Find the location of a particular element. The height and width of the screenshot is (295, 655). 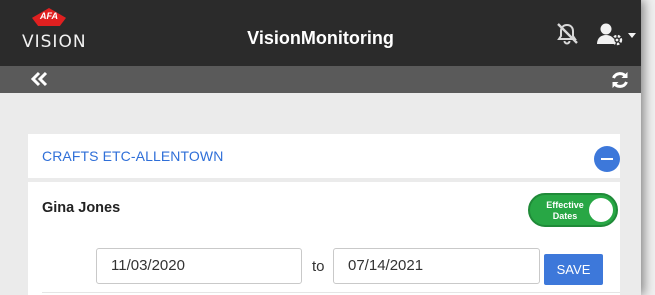

minus-circle-icon is located at coordinates (607, 159).